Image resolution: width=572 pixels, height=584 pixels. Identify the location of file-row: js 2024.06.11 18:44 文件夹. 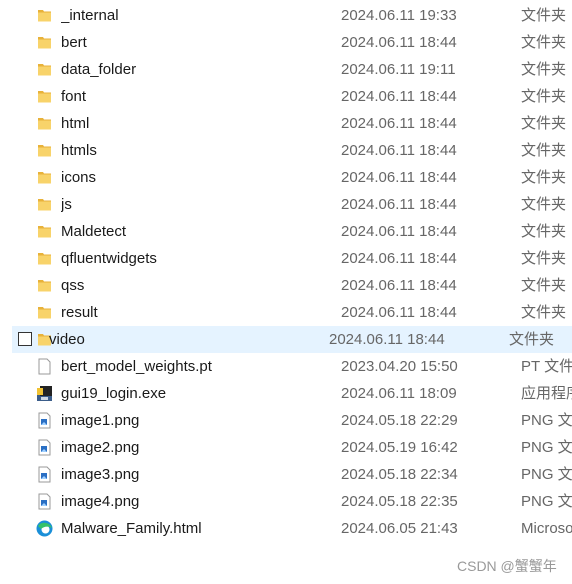
(286, 204).